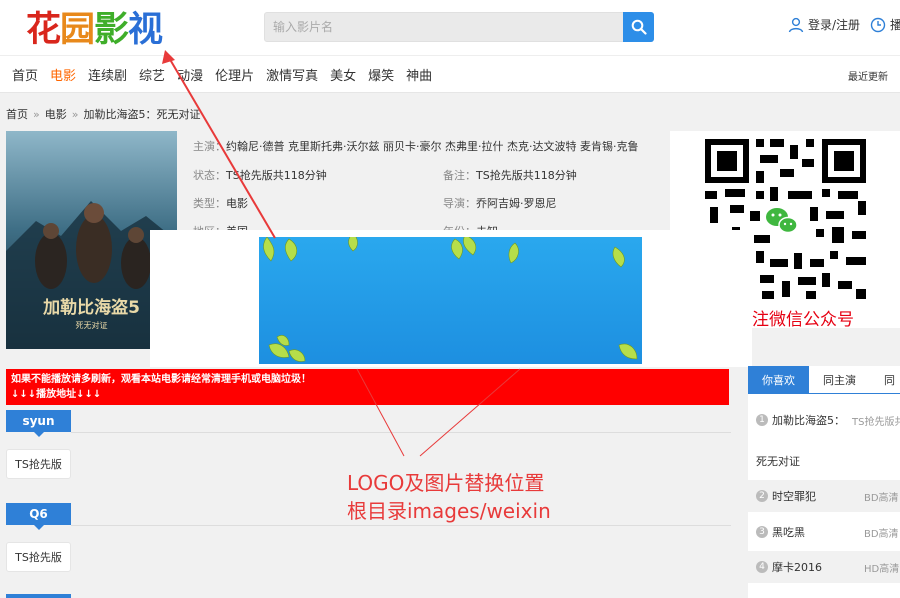 Image resolution: width=900 pixels, height=598 pixels. I want to click on list-item-title: 黑吃黑, so click(788, 532).